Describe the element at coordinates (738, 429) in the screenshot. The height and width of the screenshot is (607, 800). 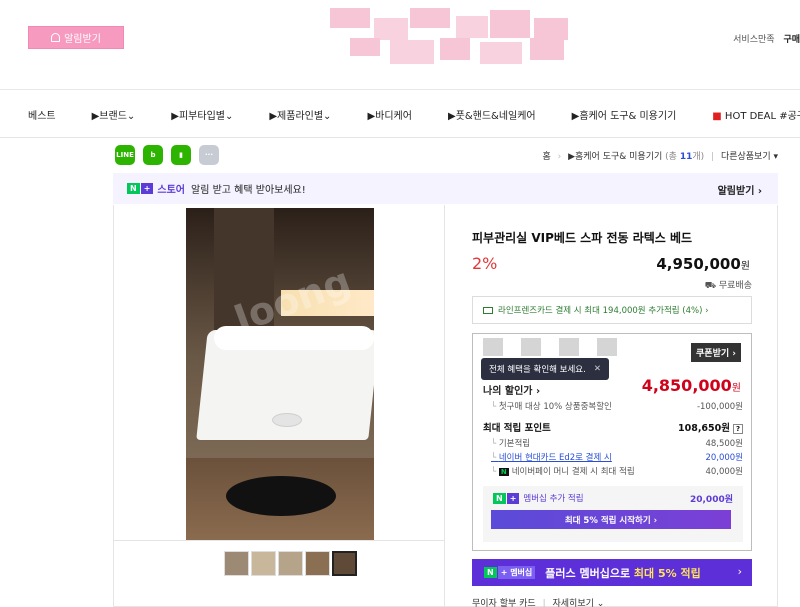
I see `help-icon: ?` at that location.